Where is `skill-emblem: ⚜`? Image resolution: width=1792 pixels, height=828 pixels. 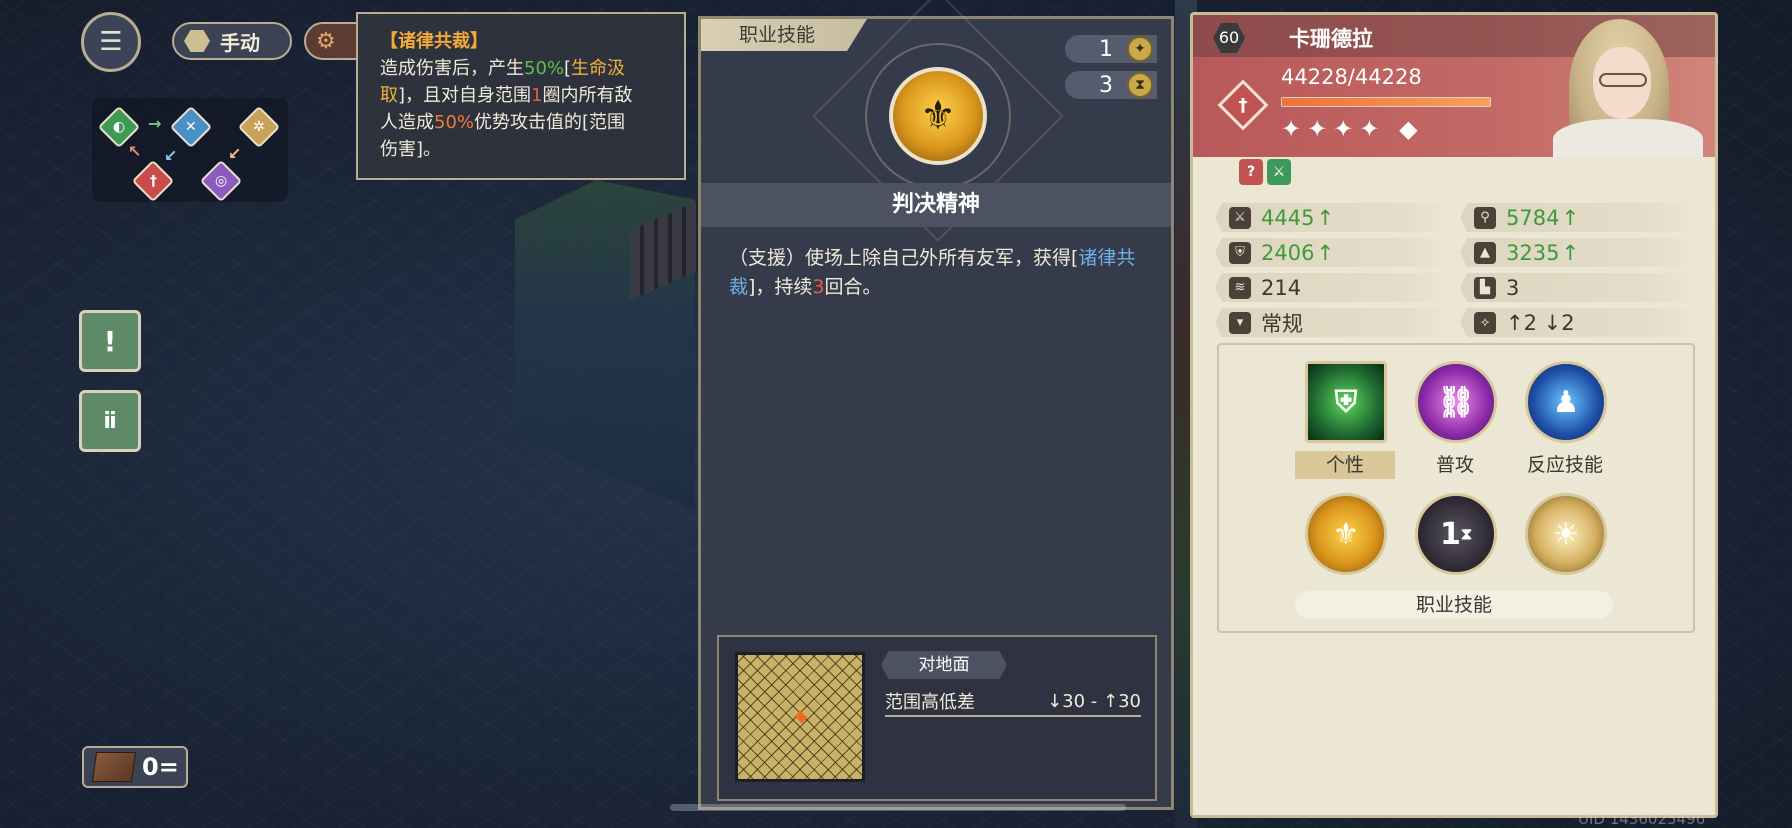
skill-emblem: ⚜ is located at coordinates (938, 121).